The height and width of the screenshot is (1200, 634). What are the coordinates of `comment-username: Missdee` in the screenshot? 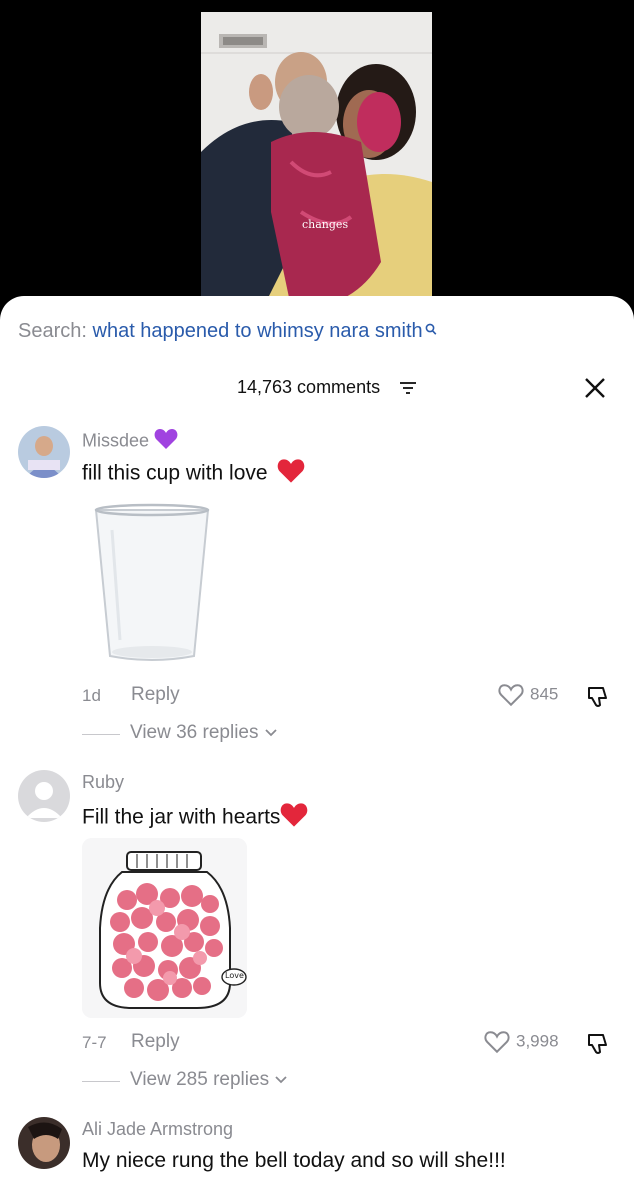 It's located at (130, 441).